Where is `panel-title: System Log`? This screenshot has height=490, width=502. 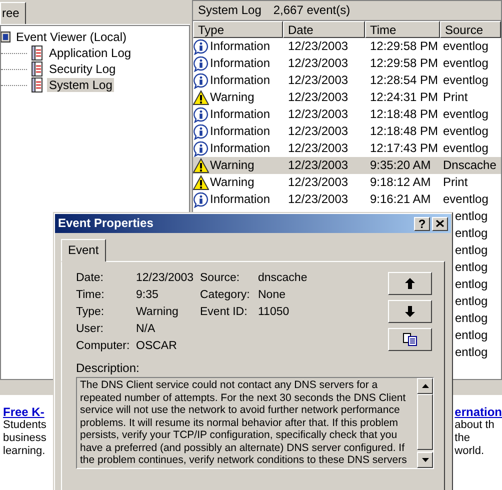
panel-title: System Log is located at coordinates (230, 10).